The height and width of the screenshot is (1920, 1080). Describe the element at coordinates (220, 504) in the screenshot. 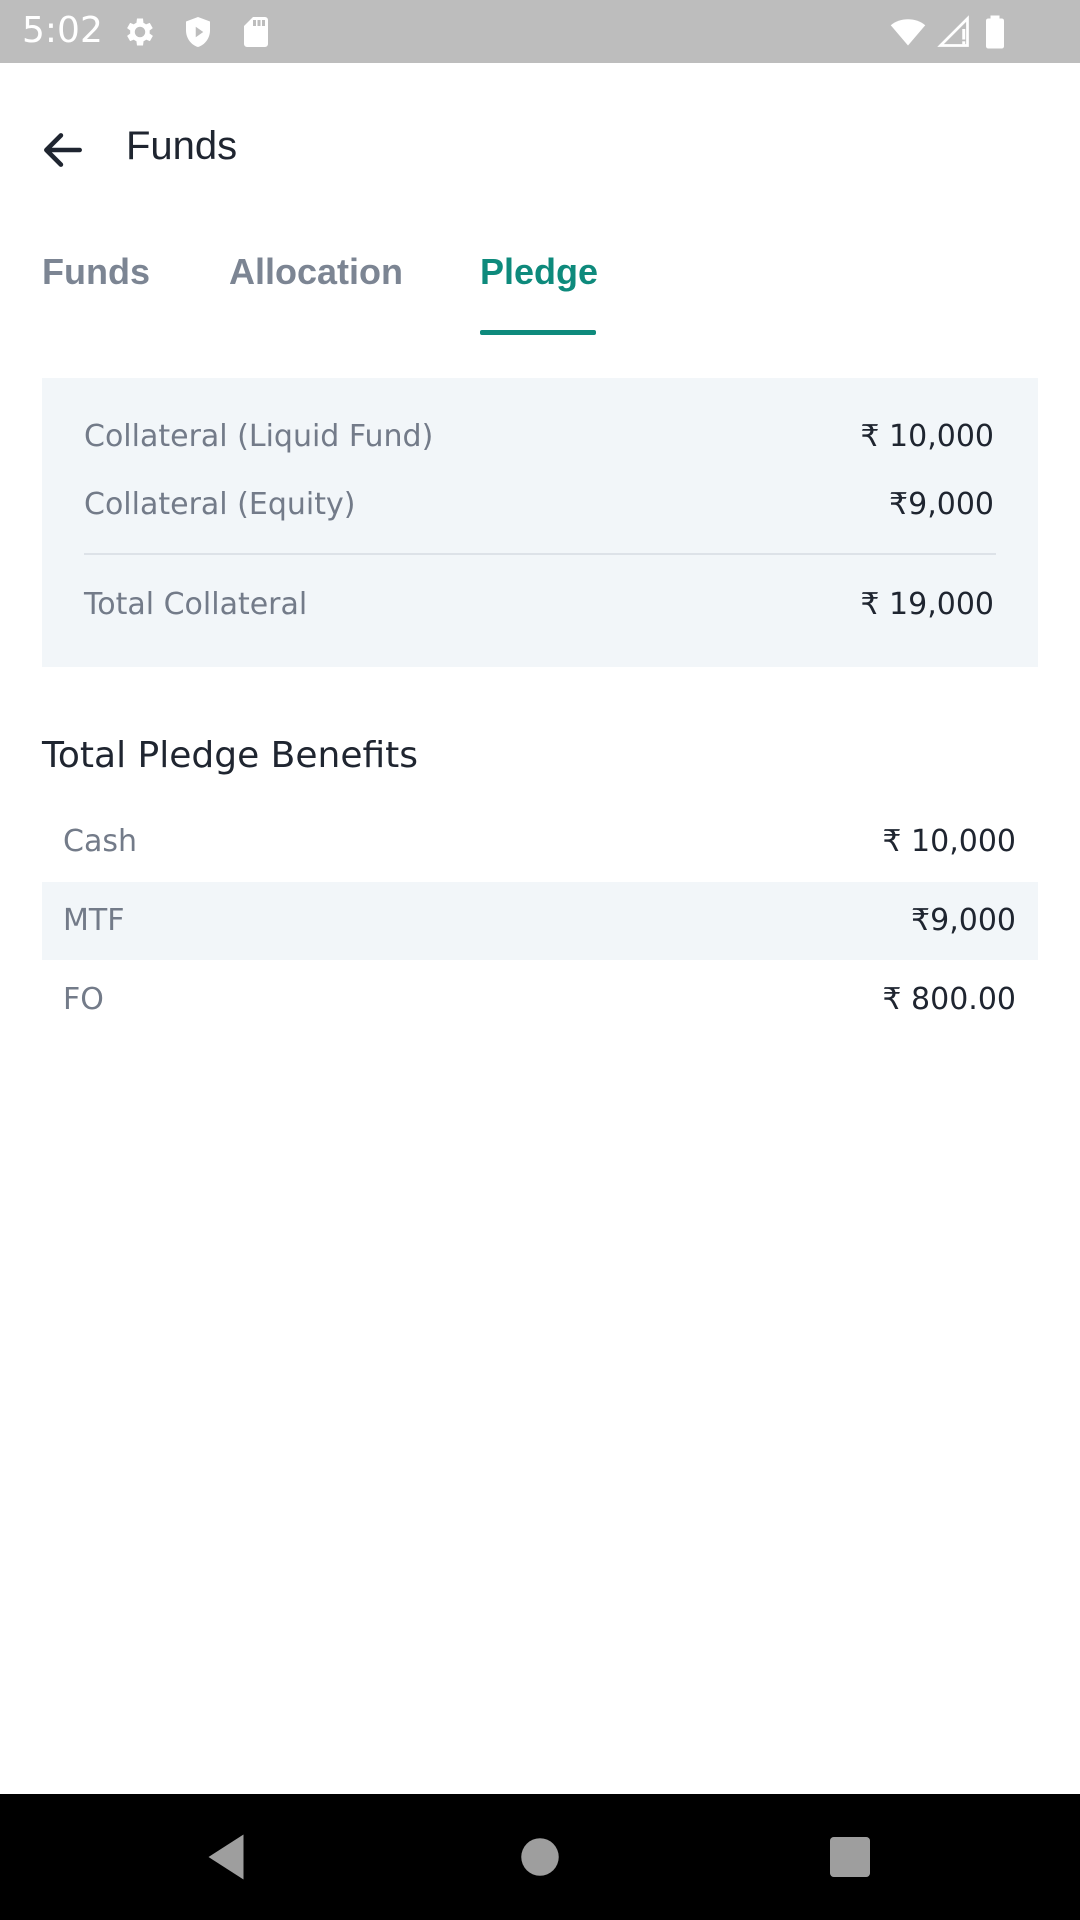

I see `collateral-label: Collateral (Equity)` at that location.